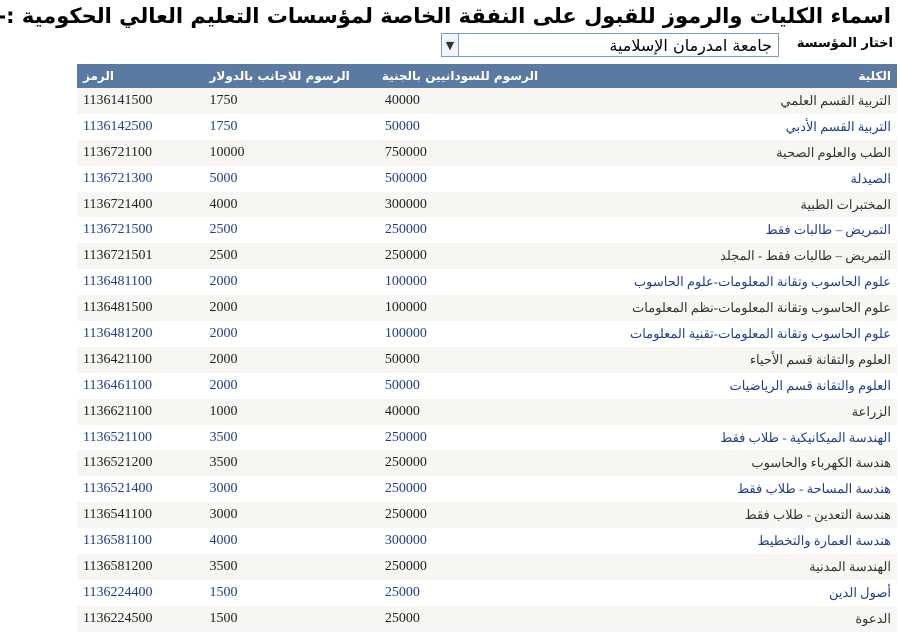 The image size is (900, 638). I want to click on code-cell: 1136721501, so click(119, 256).